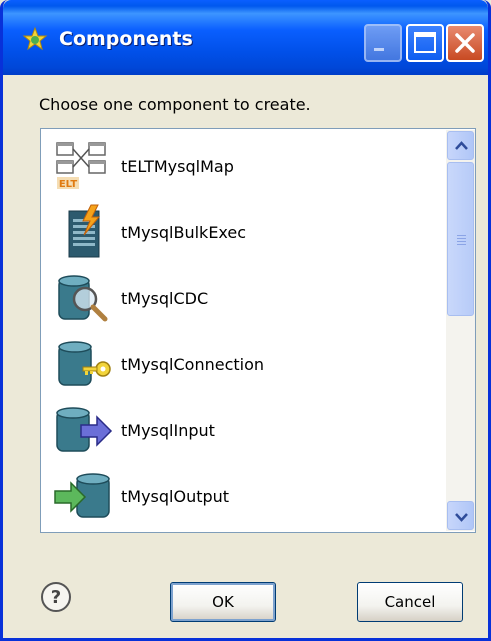 The height and width of the screenshot is (641, 491). What do you see at coordinates (177, 166) in the screenshot?
I see `list-item-label: tELTMysqlMap` at bounding box center [177, 166].